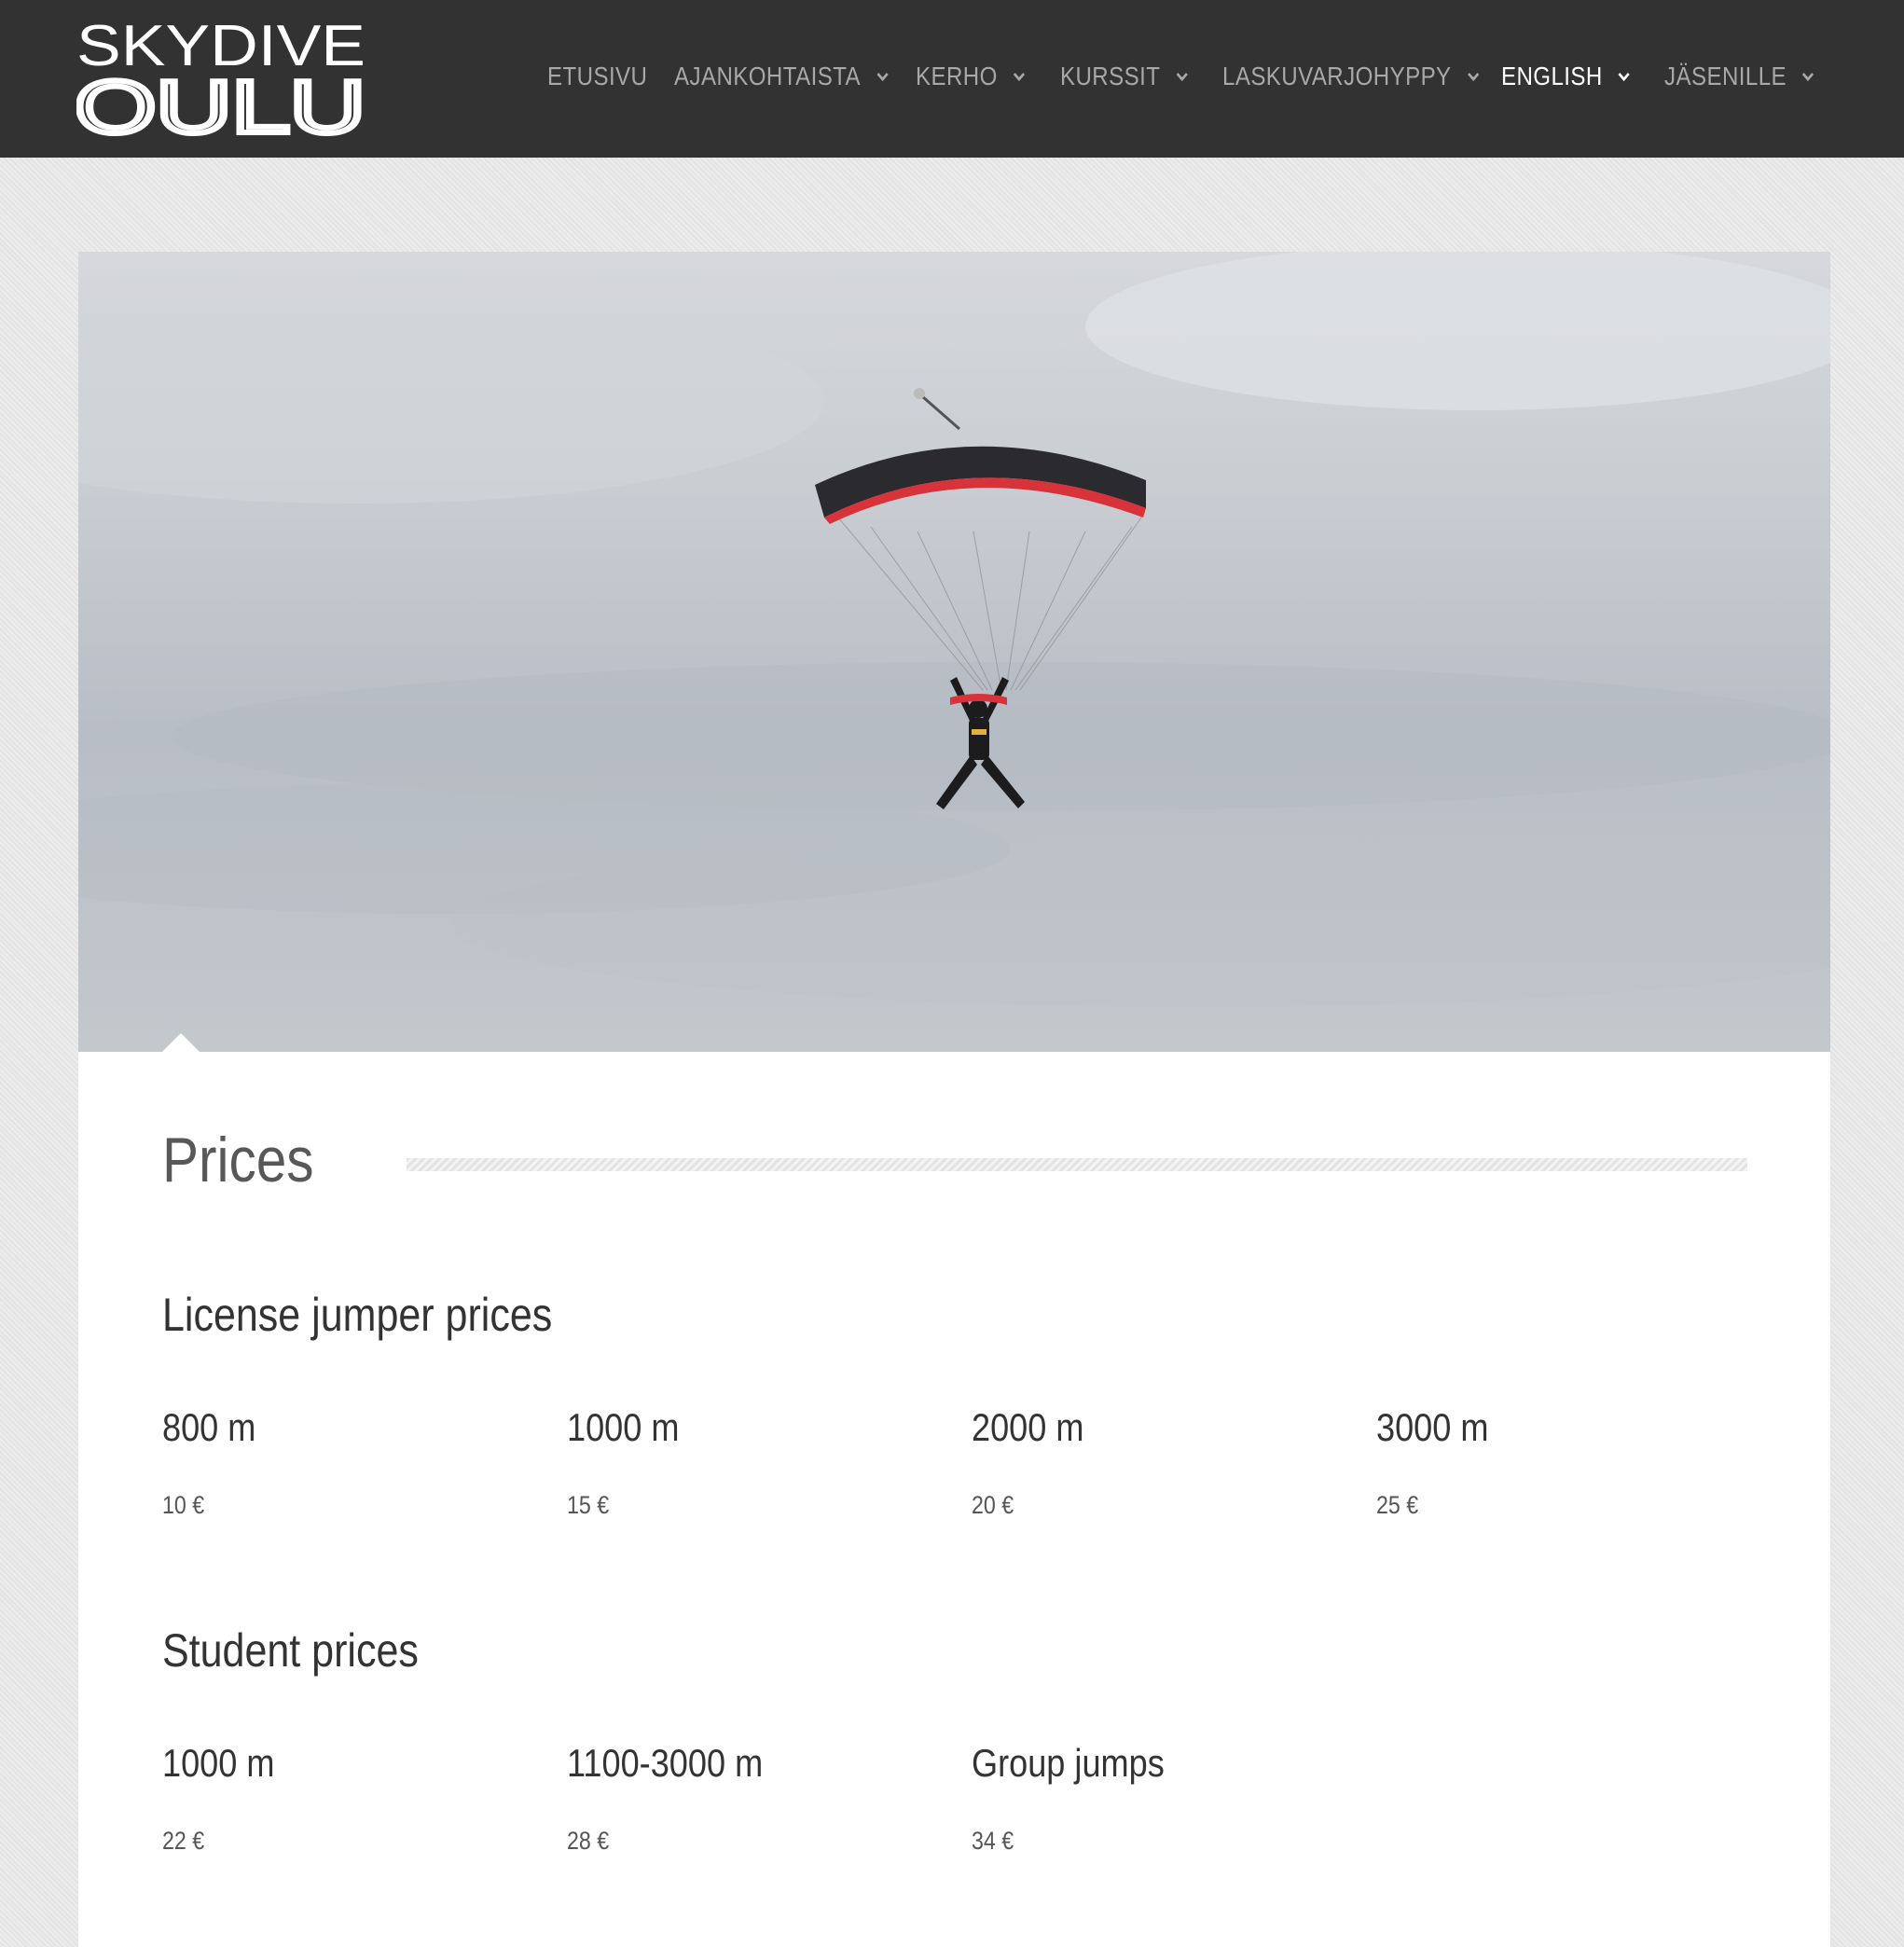  Describe the element at coordinates (993, 1841) in the screenshot. I see `price-value: 34 €` at that location.